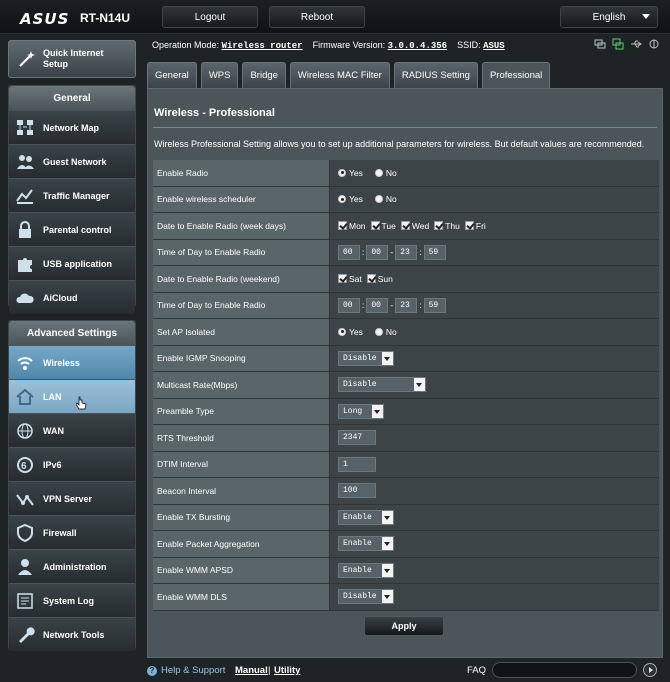 This screenshot has height=682, width=670. I want to click on ap-isolated-no: No, so click(385, 332).